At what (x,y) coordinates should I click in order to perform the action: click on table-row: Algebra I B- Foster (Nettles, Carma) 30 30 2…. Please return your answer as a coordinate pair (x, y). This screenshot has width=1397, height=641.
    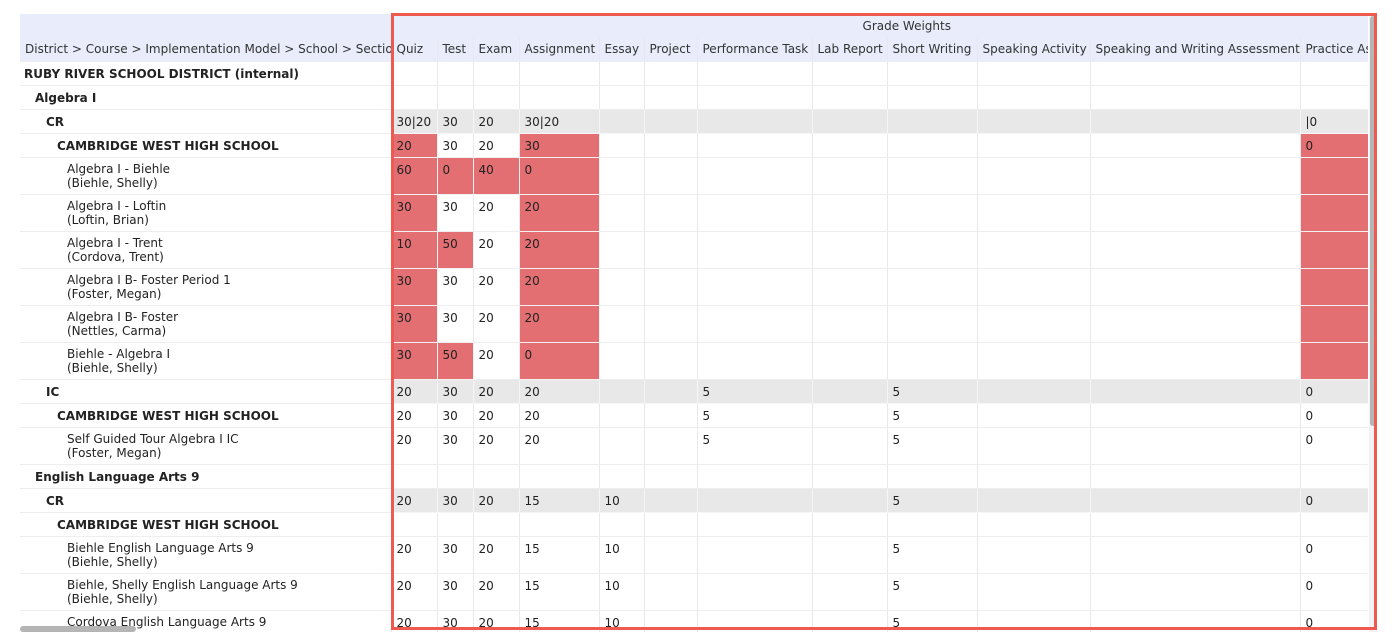
    Looking at the image, I should click on (694, 324).